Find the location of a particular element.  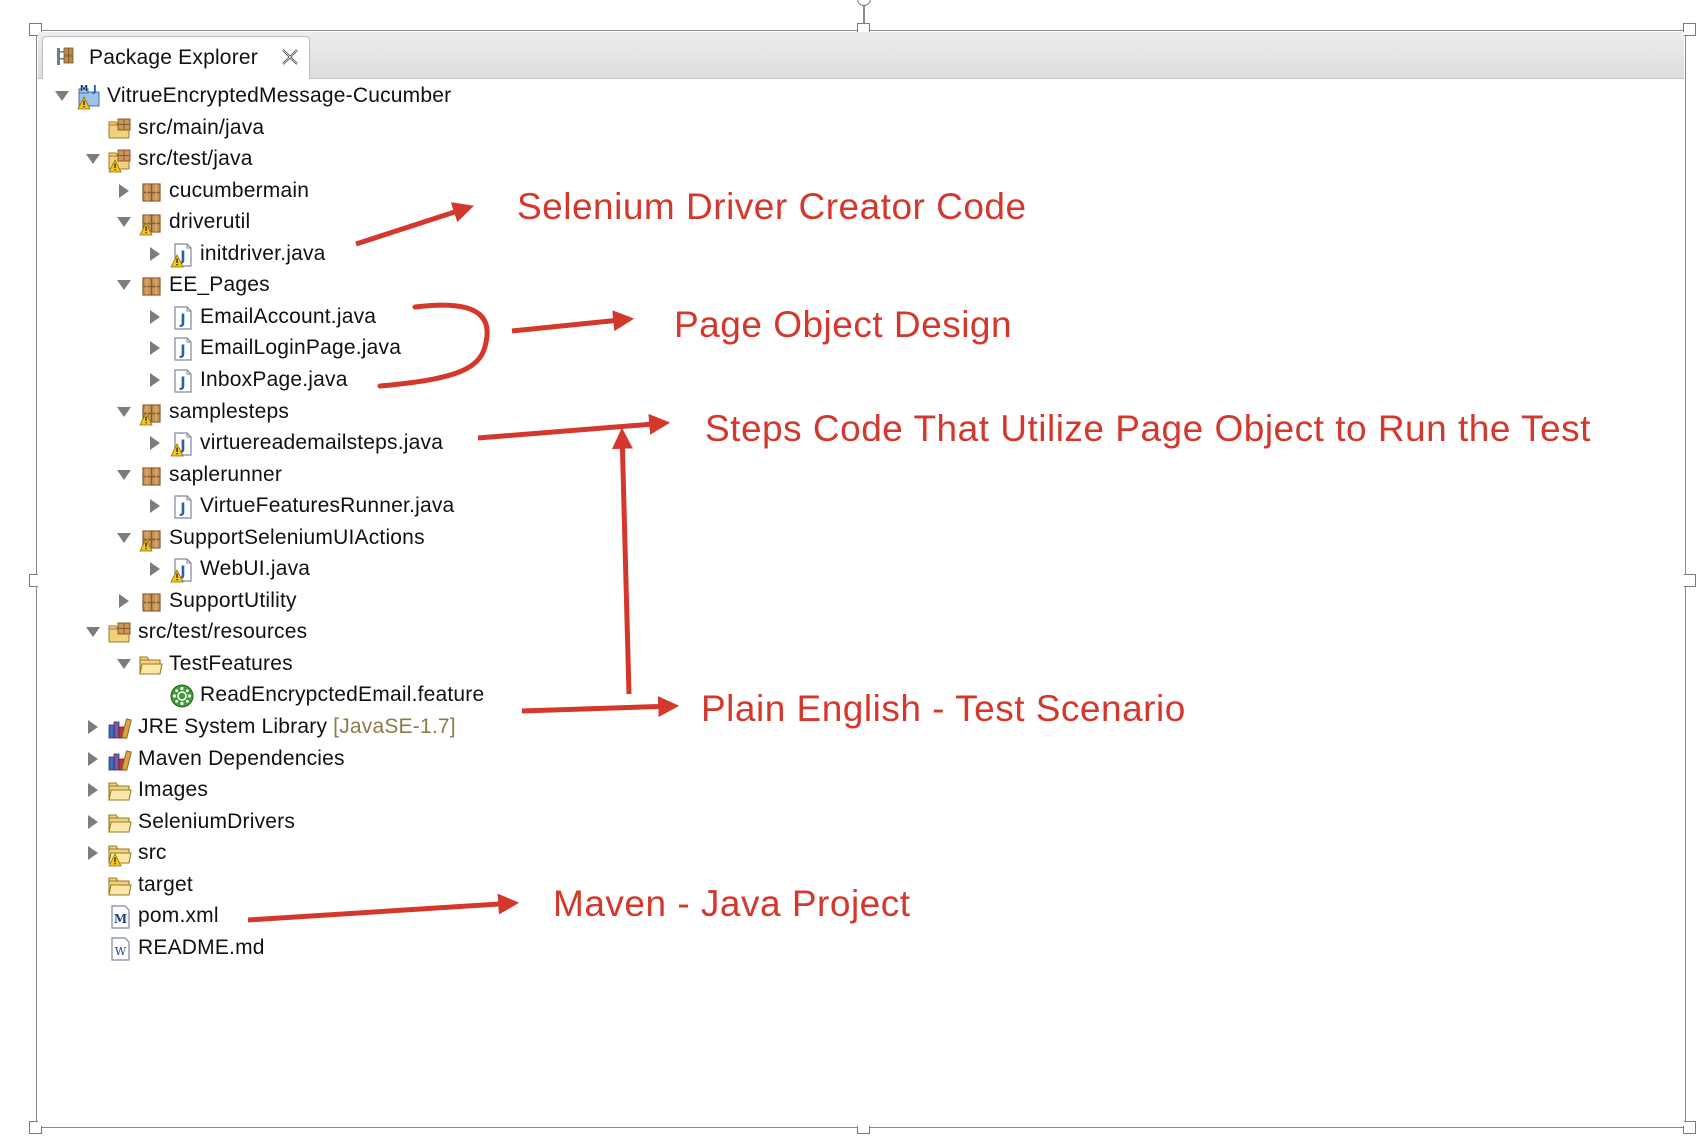

tree-item-label: JRE System Library [JavaSE-1.7] is located at coordinates (297, 726).